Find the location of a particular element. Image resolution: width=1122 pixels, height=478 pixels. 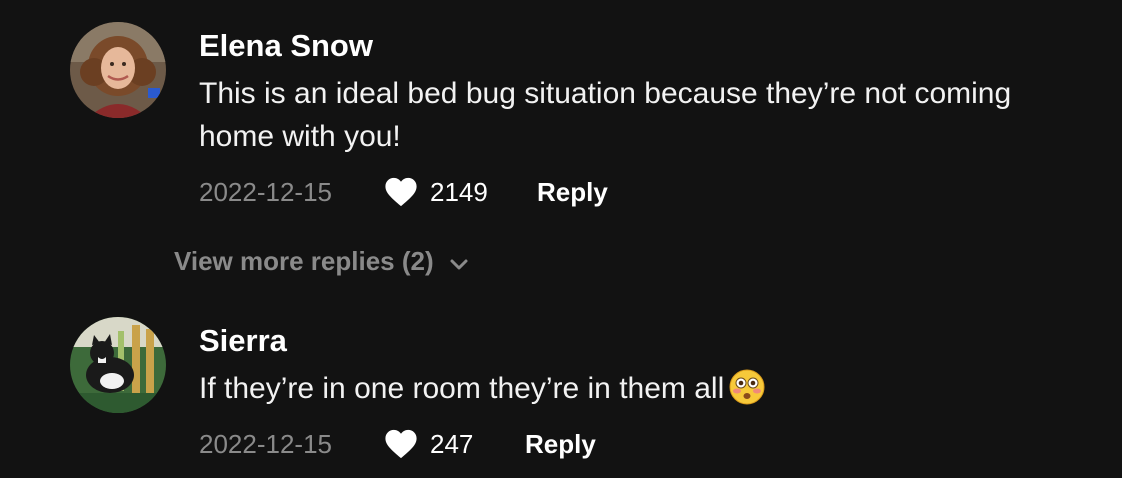

comment-meta: 2022-12-15 2149 Reply is located at coordinates (639, 192).